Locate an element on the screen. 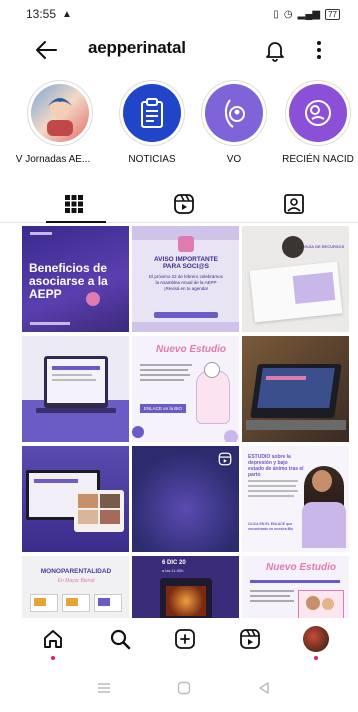  plus-square-icon is located at coordinates (185, 639).